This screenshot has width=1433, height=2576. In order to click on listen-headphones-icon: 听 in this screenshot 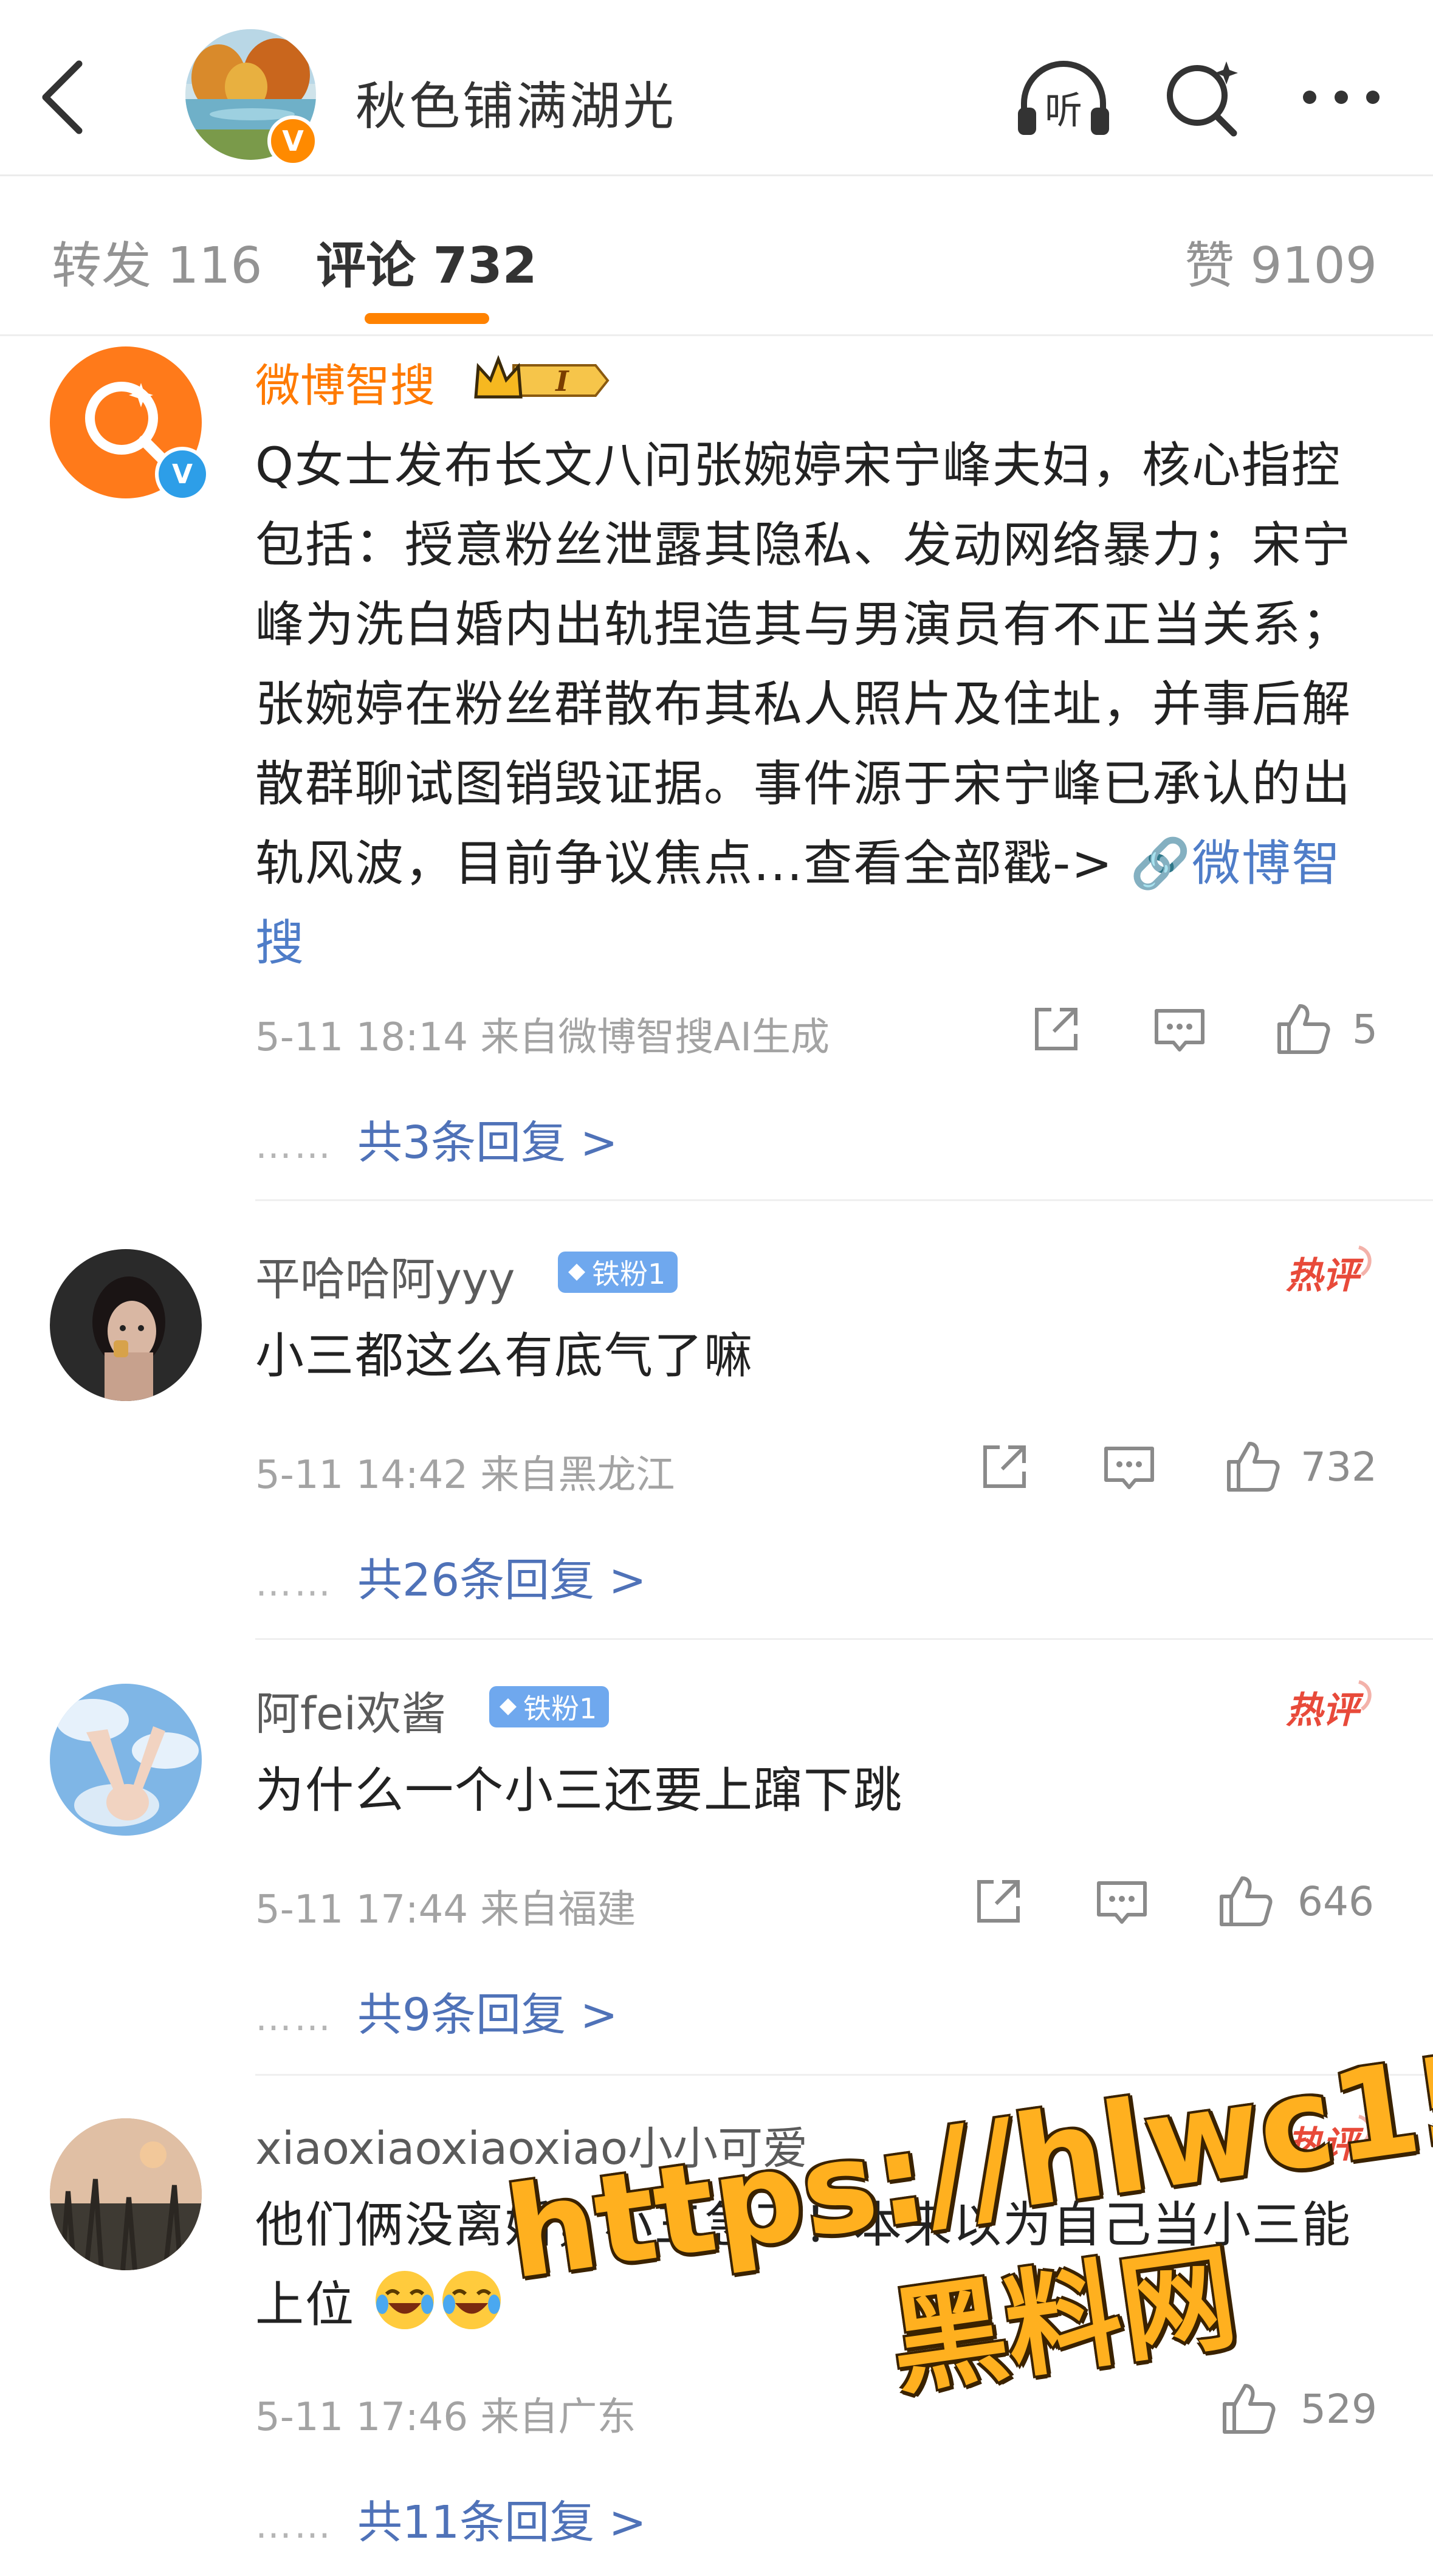, I will do `click(1063, 99)`.